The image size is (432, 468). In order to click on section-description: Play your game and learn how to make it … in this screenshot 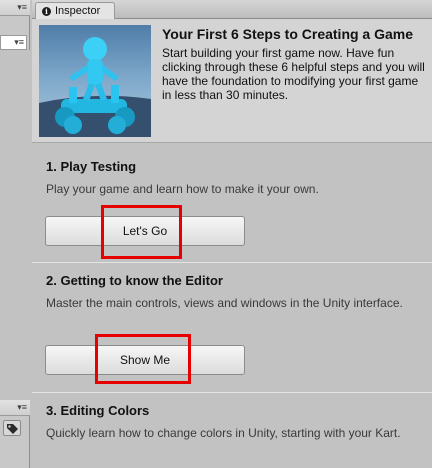, I will do `click(182, 189)`.